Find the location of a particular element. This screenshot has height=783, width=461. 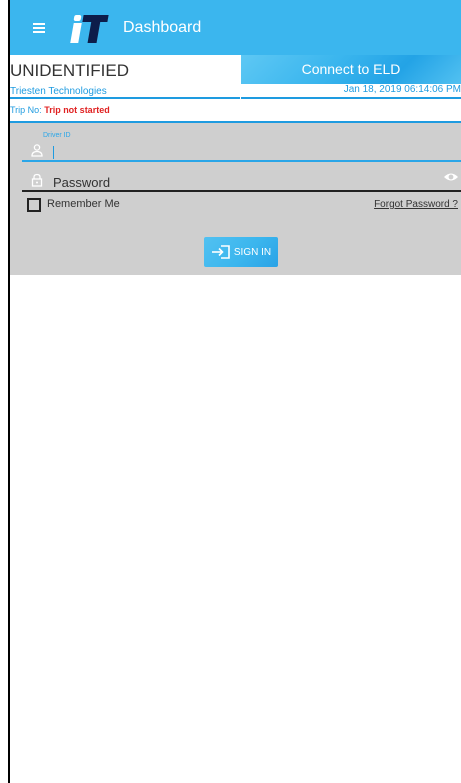

trip-row: Trip No: Trip not started is located at coordinates (235, 111).